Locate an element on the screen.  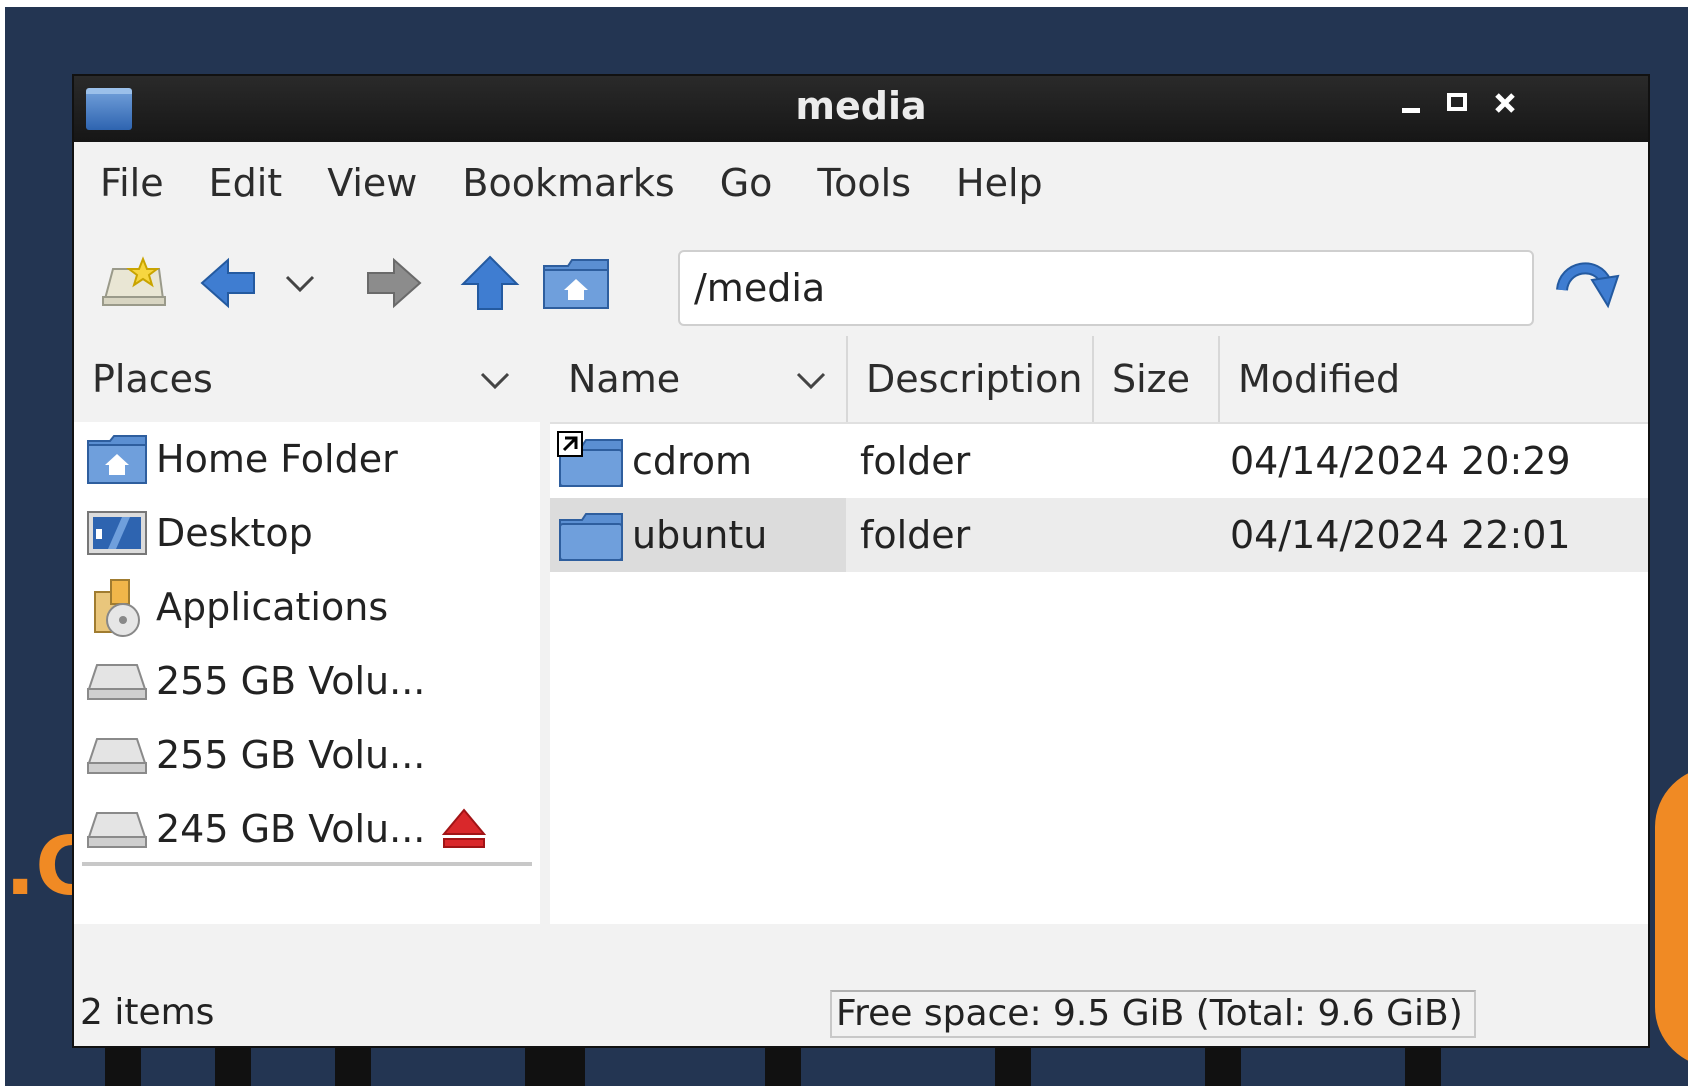
location-bar: /media is located at coordinates (1106, 288).